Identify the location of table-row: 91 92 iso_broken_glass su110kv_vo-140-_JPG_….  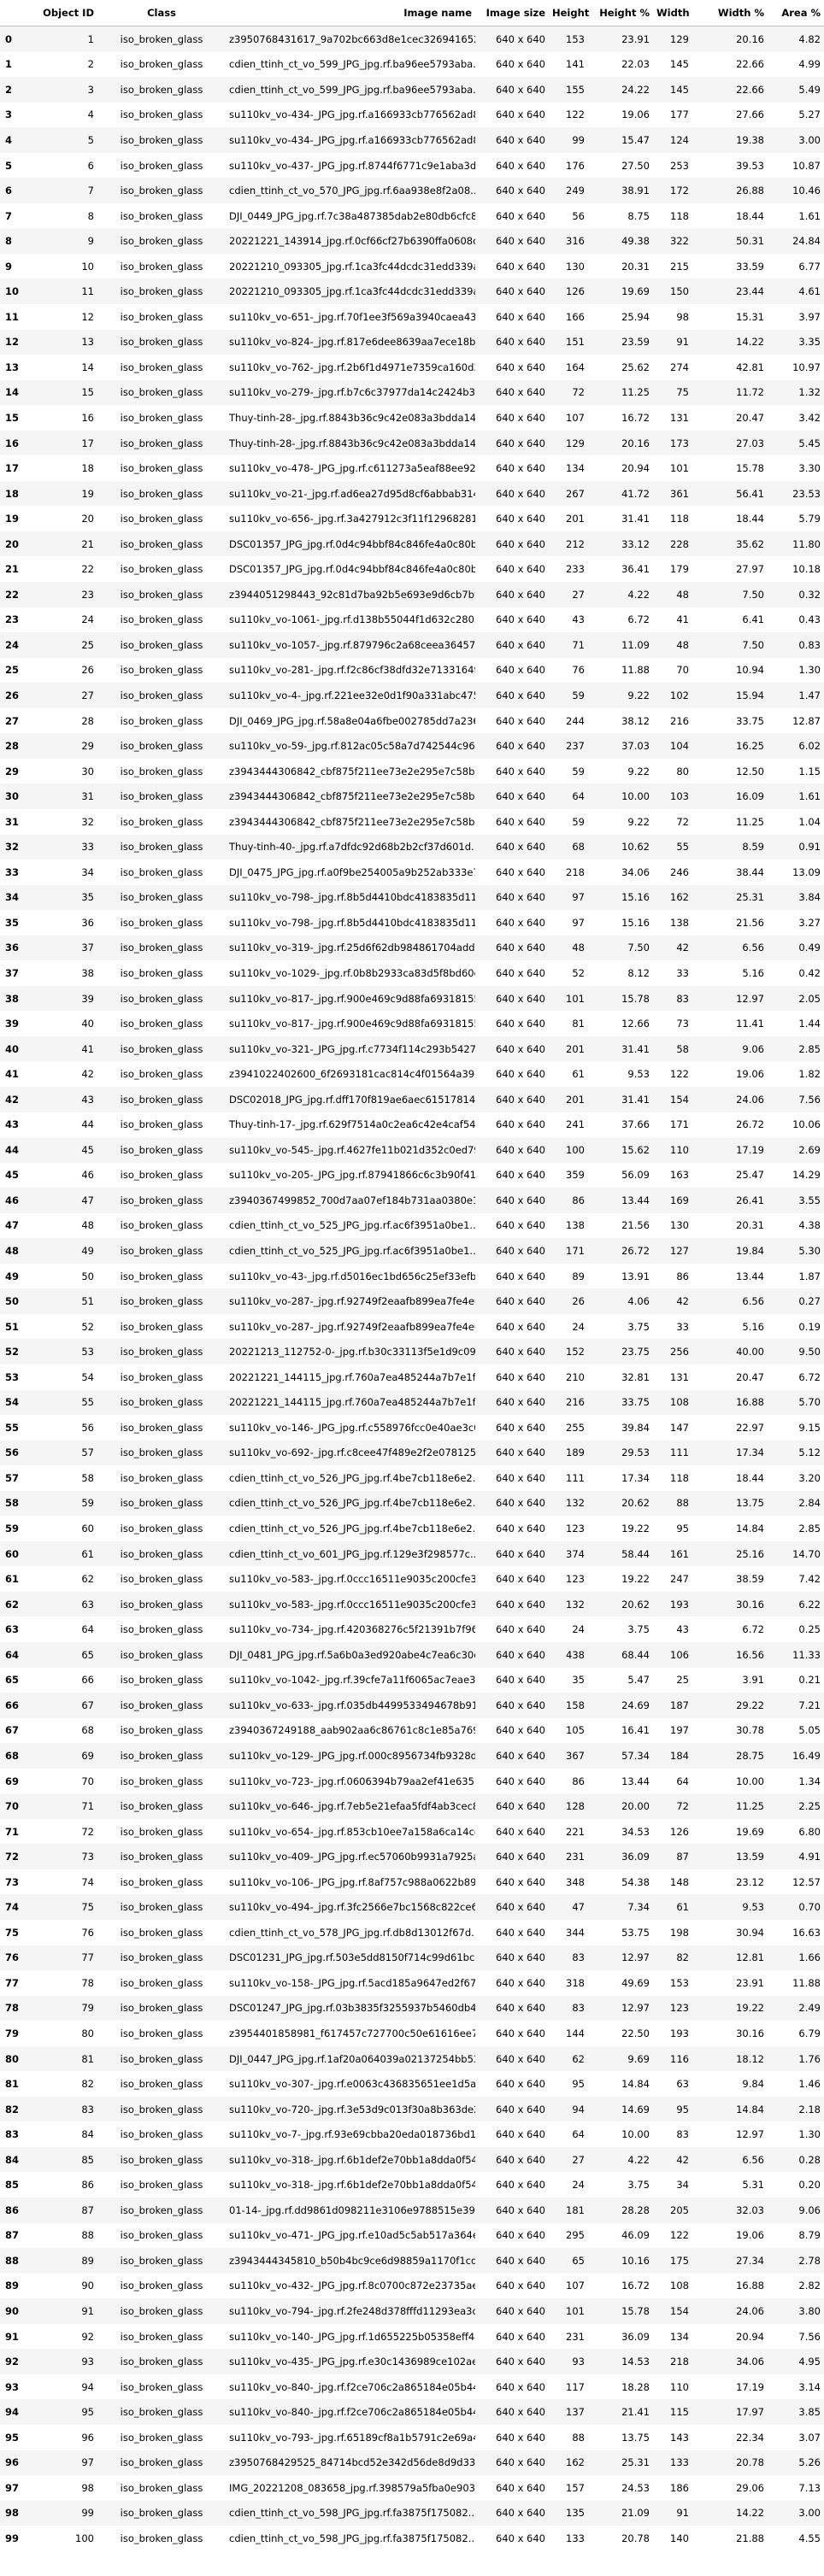
(412, 2337).